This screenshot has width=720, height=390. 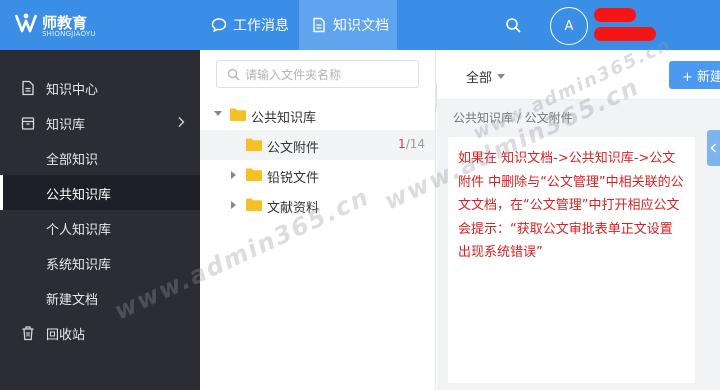 What do you see at coordinates (100, 332) in the screenshot?
I see `sidebar-item-recycle-bin: 回收站` at bounding box center [100, 332].